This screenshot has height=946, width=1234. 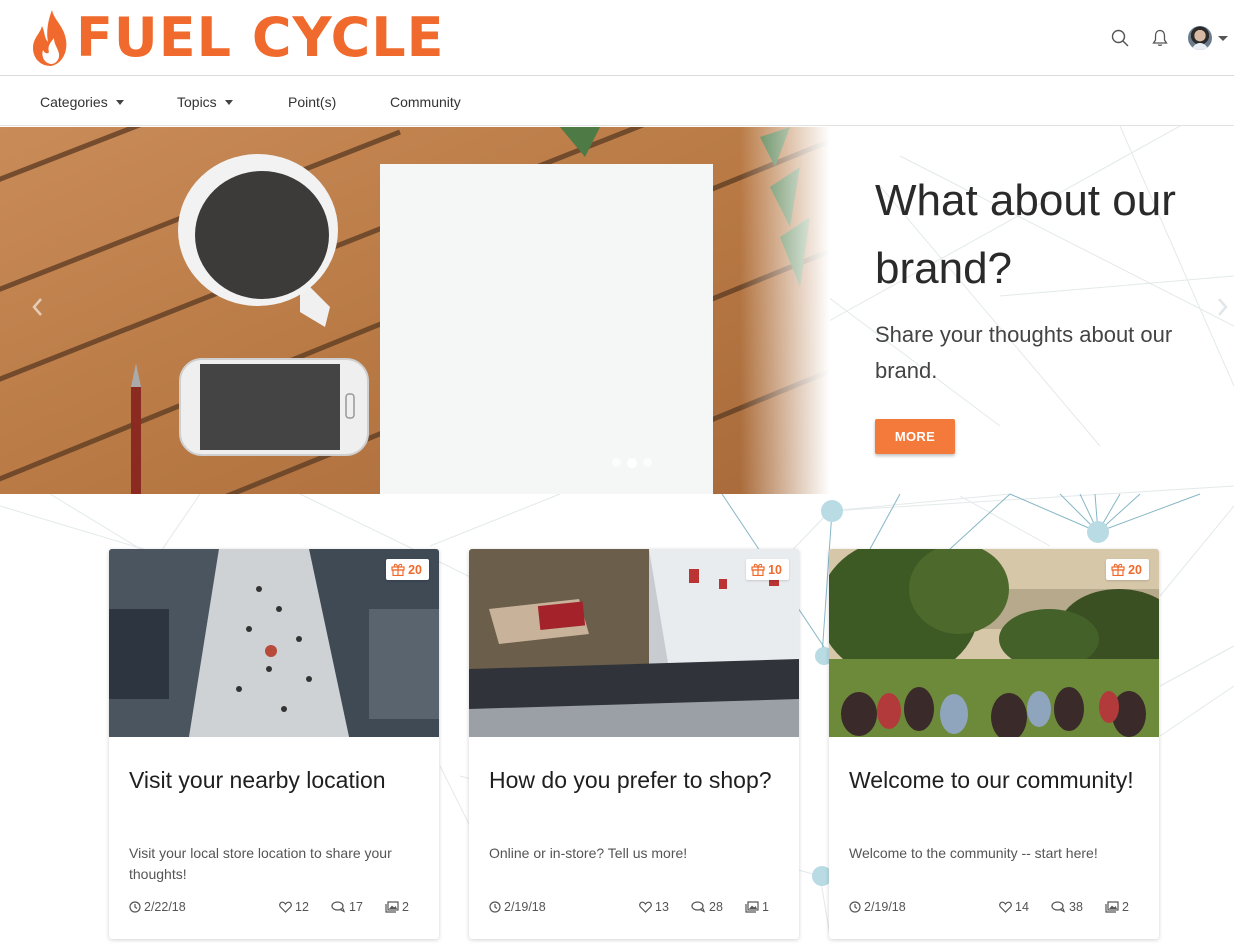 What do you see at coordinates (1223, 38) in the screenshot?
I see `chevron-down-icon` at bounding box center [1223, 38].